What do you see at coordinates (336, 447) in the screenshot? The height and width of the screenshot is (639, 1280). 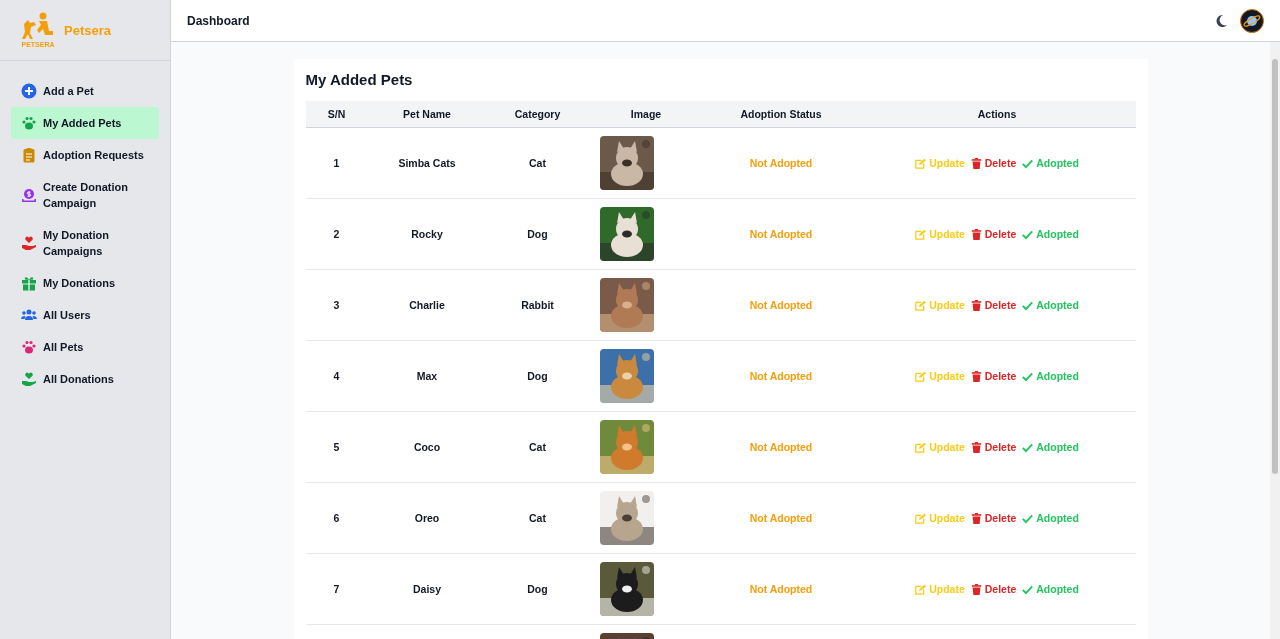 I see `table-cell: 5` at bounding box center [336, 447].